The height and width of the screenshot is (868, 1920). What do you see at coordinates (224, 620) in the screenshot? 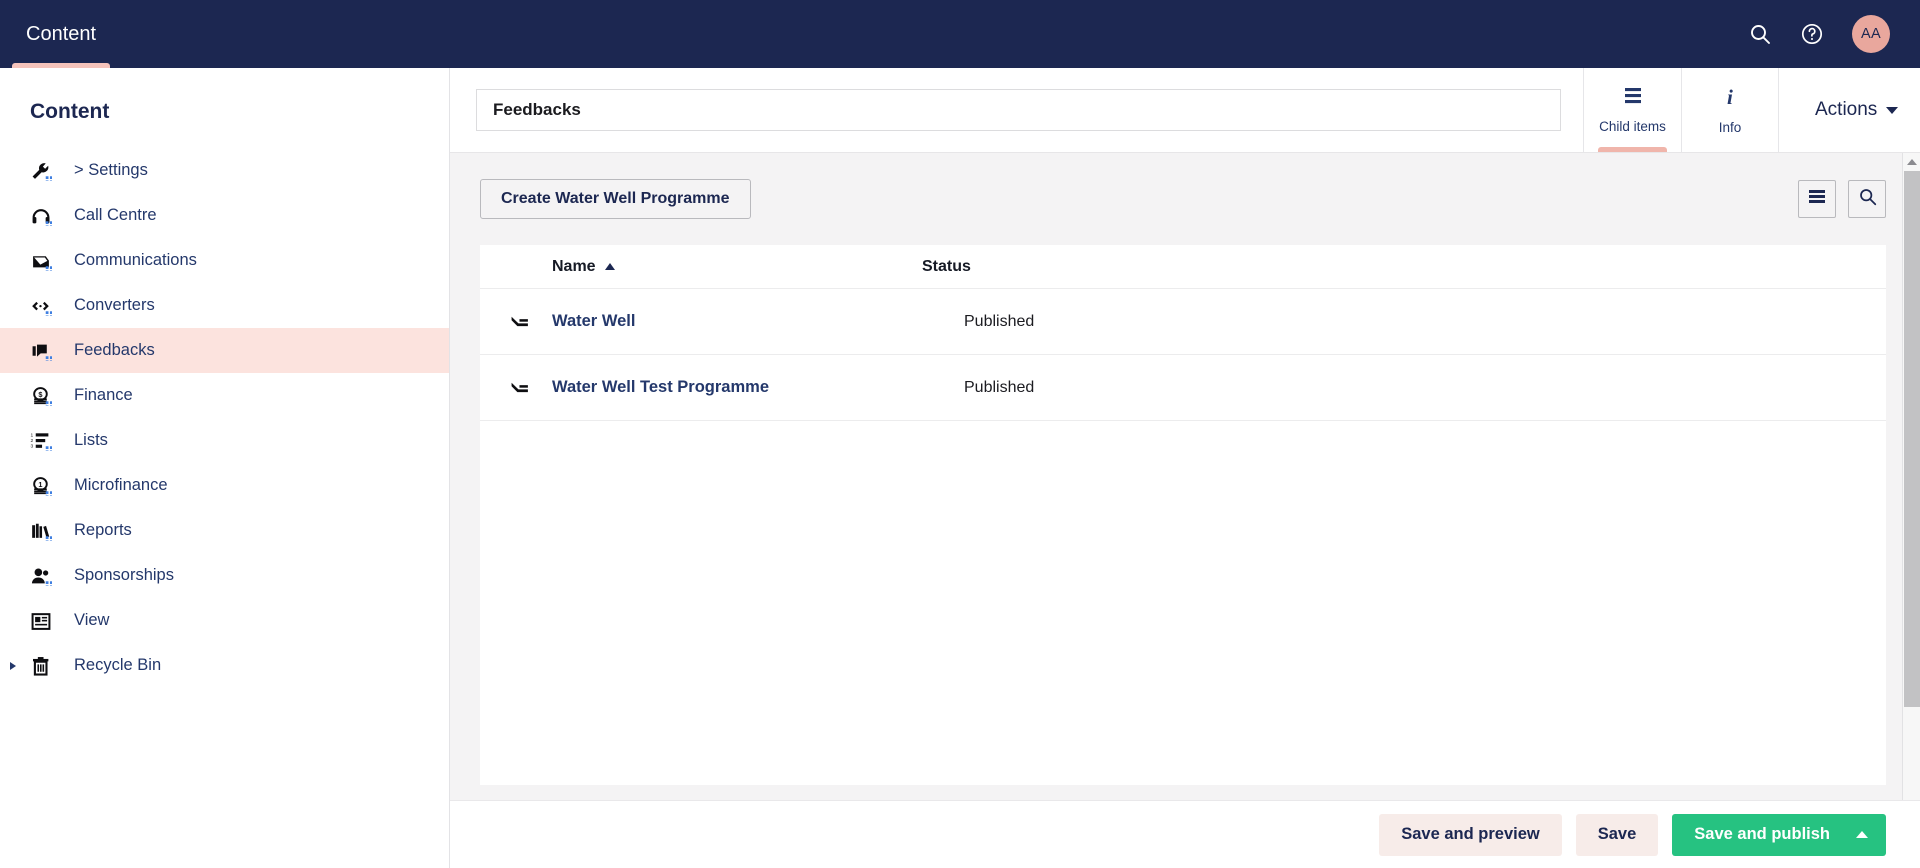
I see `sidebar-item-view: View` at bounding box center [224, 620].